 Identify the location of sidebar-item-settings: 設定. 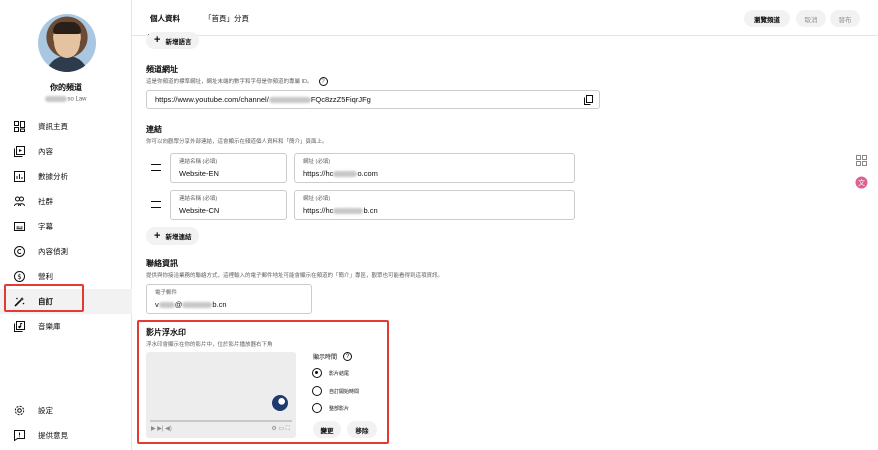
(66, 410).